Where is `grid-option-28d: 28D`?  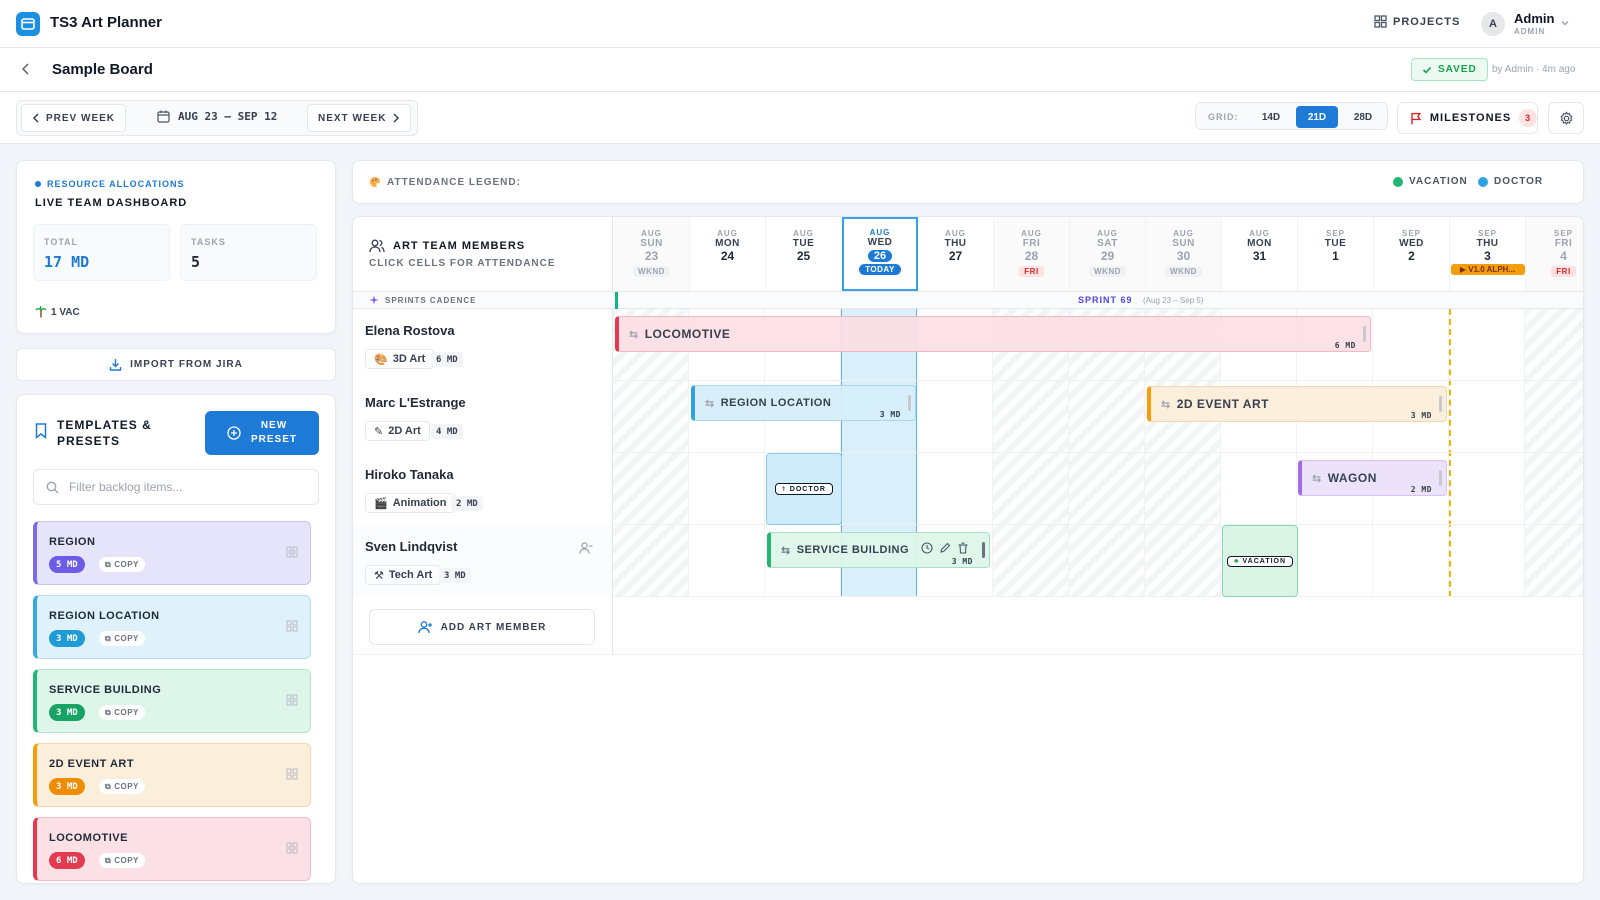
grid-option-28d: 28D is located at coordinates (1363, 117).